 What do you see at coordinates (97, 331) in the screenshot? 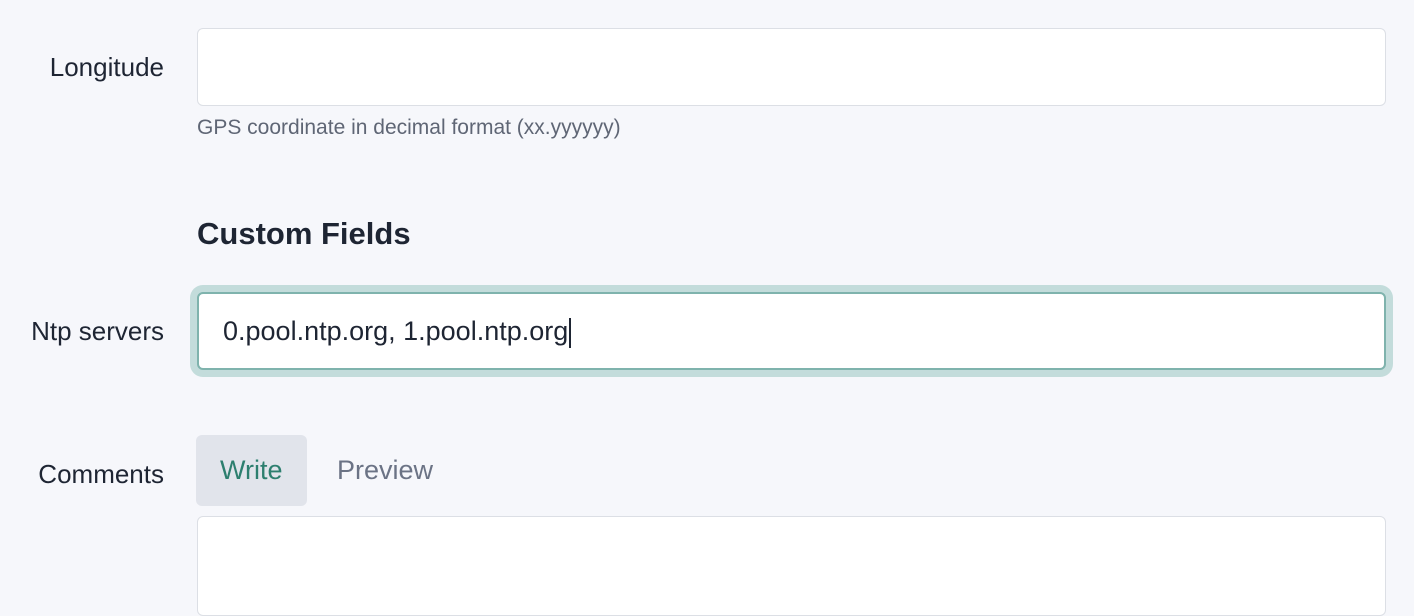
I see `ntp-servers-label: Ntp servers` at bounding box center [97, 331].